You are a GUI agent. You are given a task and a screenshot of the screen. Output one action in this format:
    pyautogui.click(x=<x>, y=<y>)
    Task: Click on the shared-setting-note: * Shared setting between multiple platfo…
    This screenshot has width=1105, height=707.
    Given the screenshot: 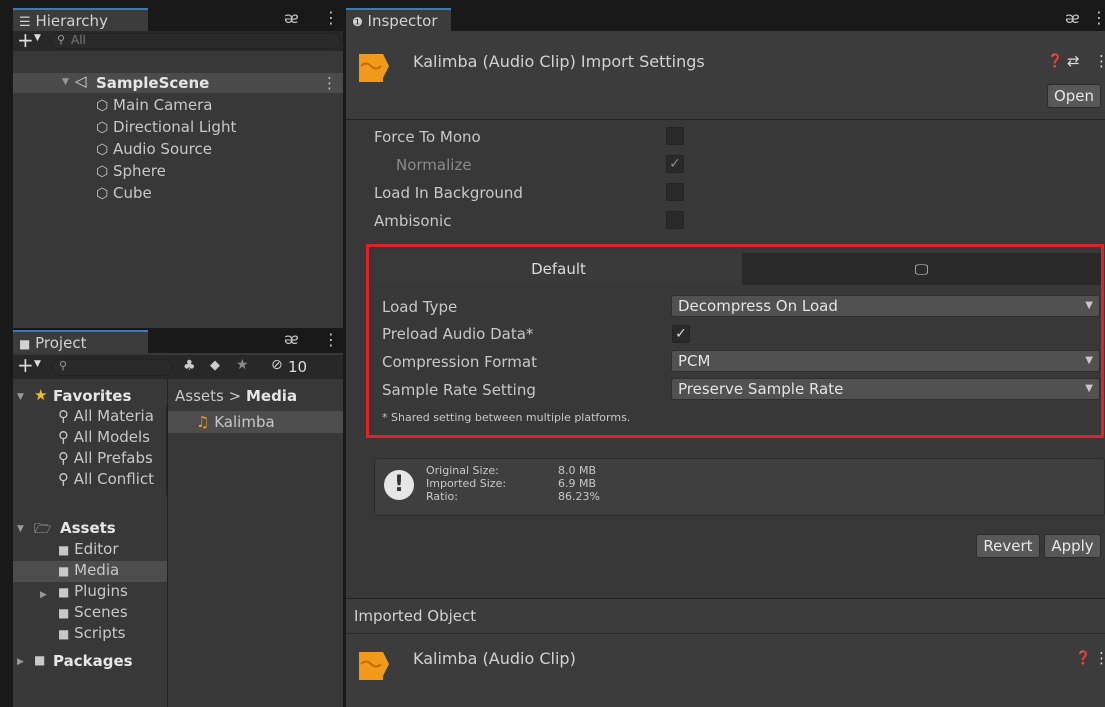 What is the action you would take?
    pyautogui.click(x=506, y=417)
    